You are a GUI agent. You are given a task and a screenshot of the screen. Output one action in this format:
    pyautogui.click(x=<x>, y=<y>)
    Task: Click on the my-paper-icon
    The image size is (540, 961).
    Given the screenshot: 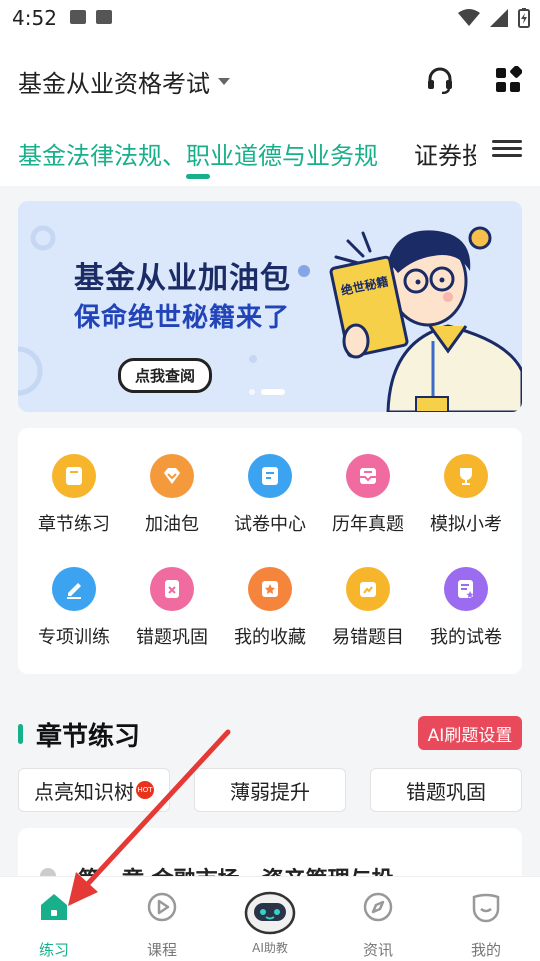 What is the action you would take?
    pyautogui.click(x=466, y=589)
    